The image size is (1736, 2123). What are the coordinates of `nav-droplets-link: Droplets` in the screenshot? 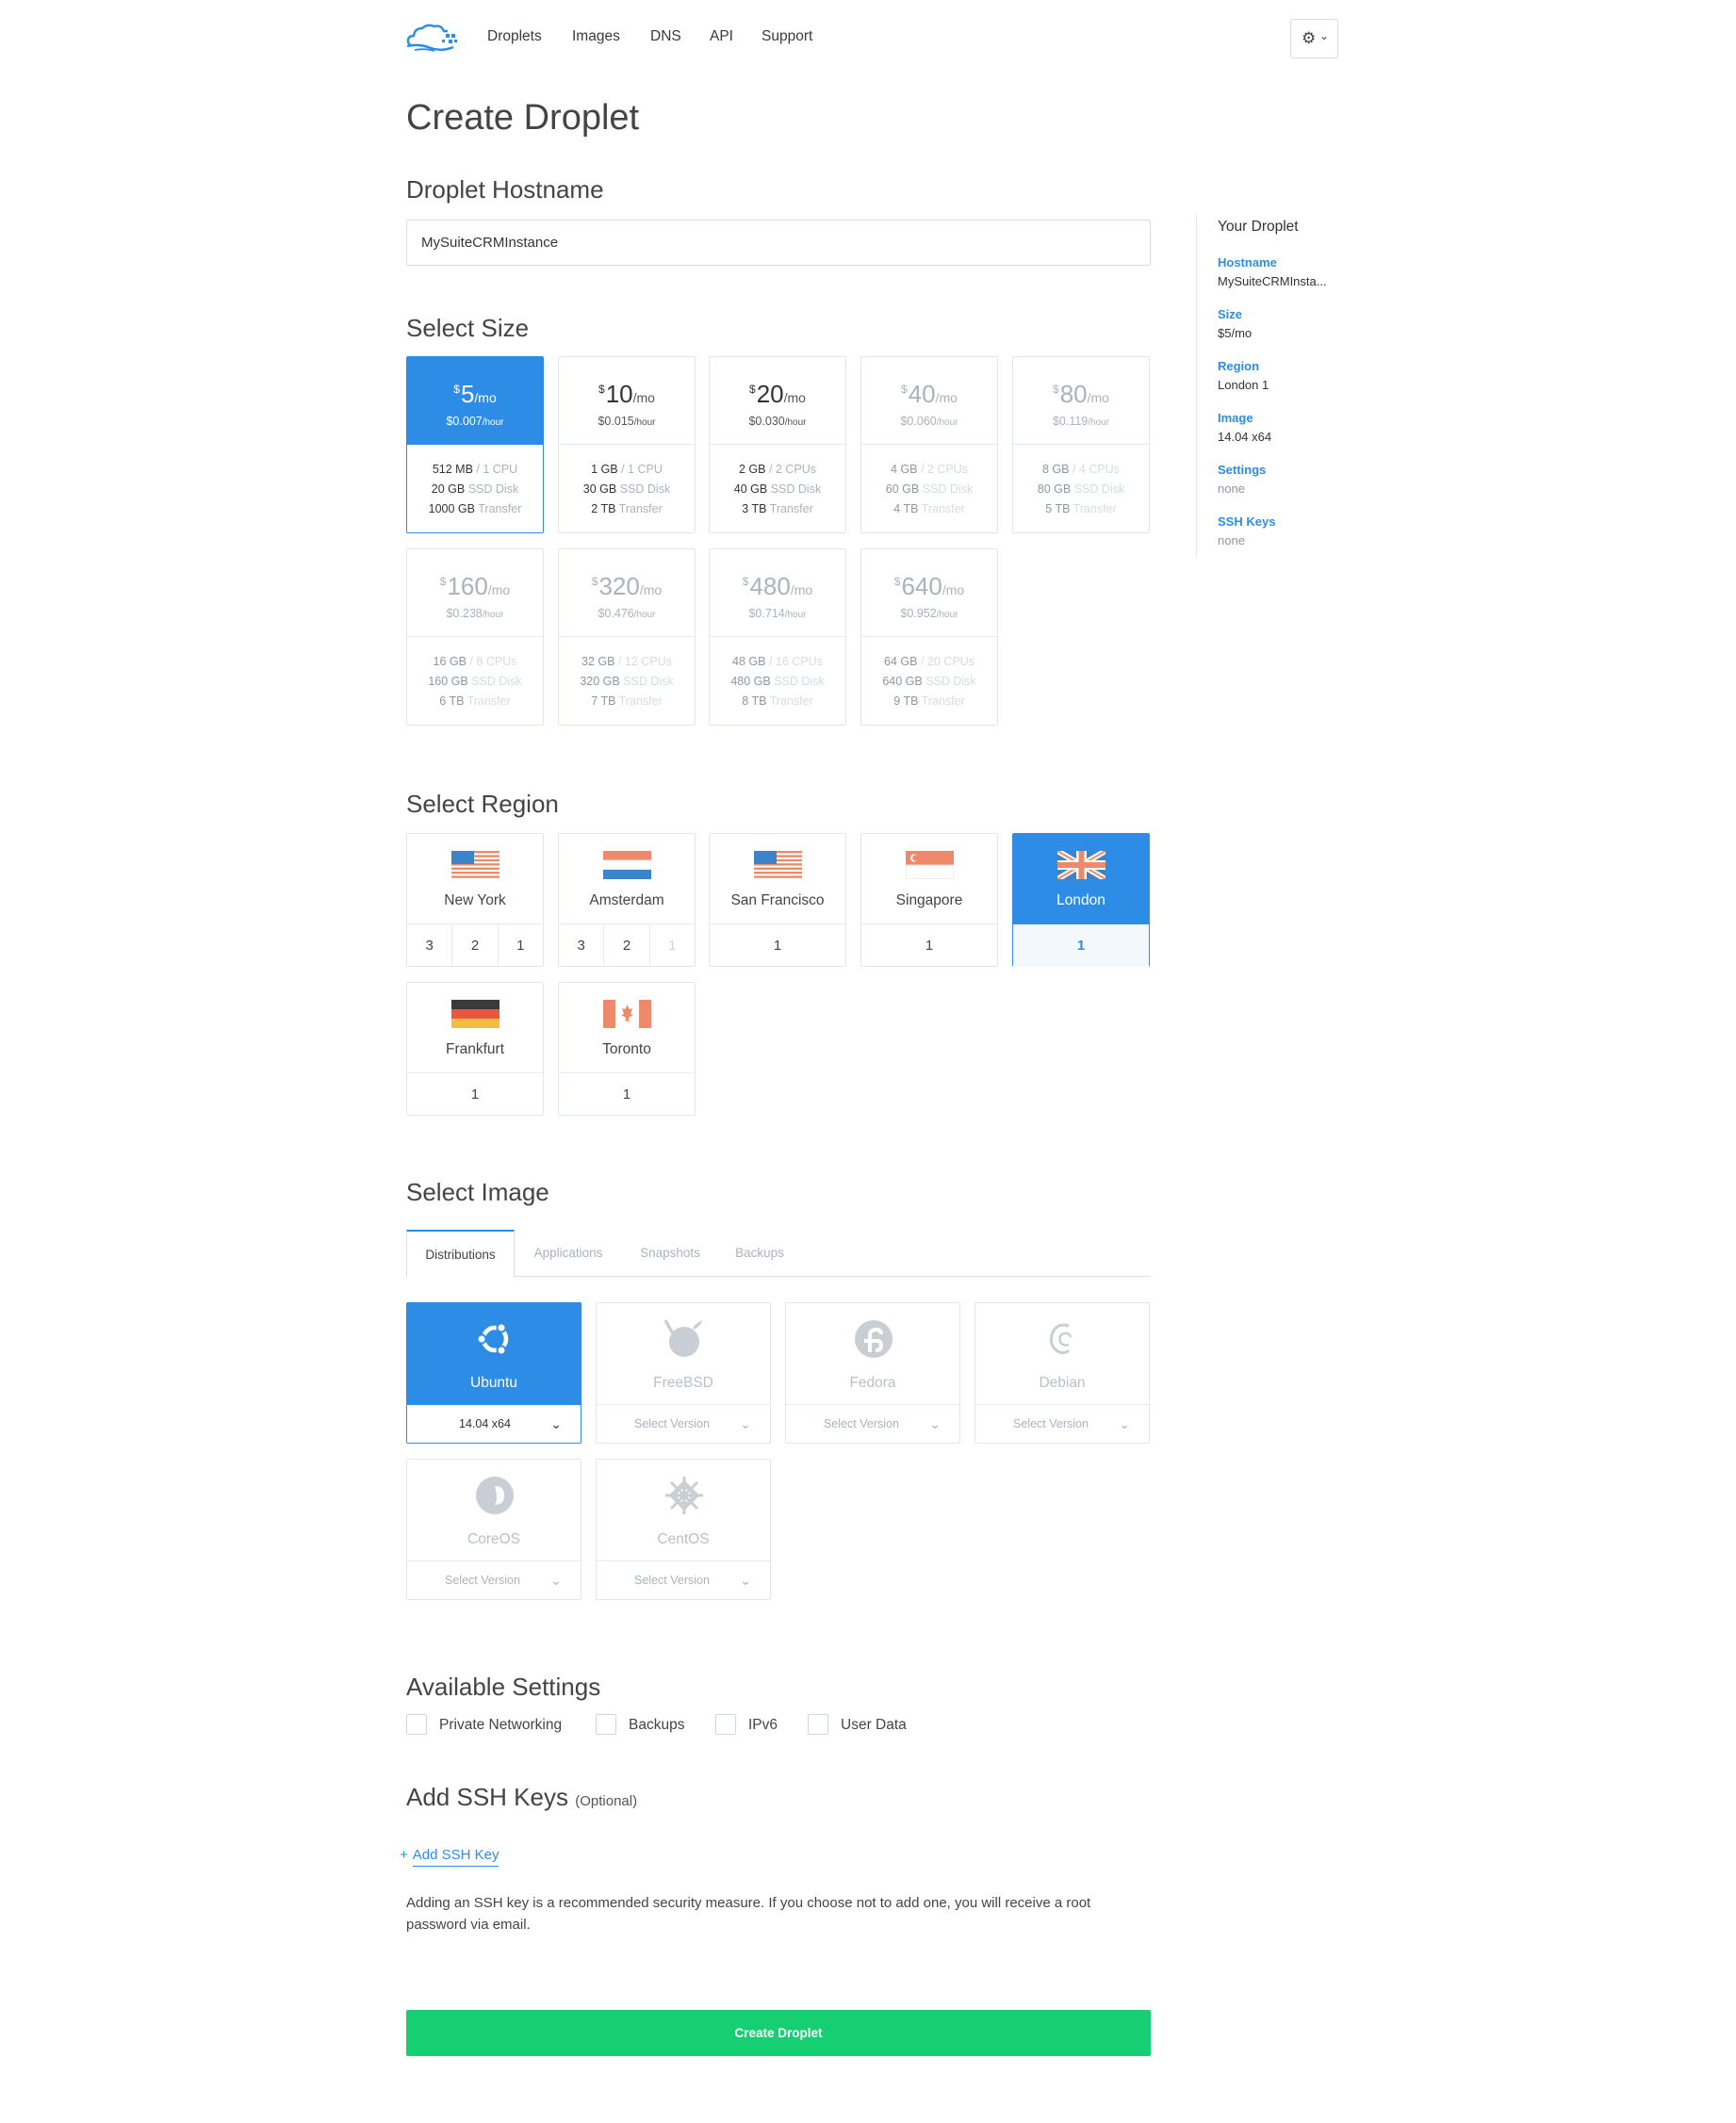 It's located at (515, 36).